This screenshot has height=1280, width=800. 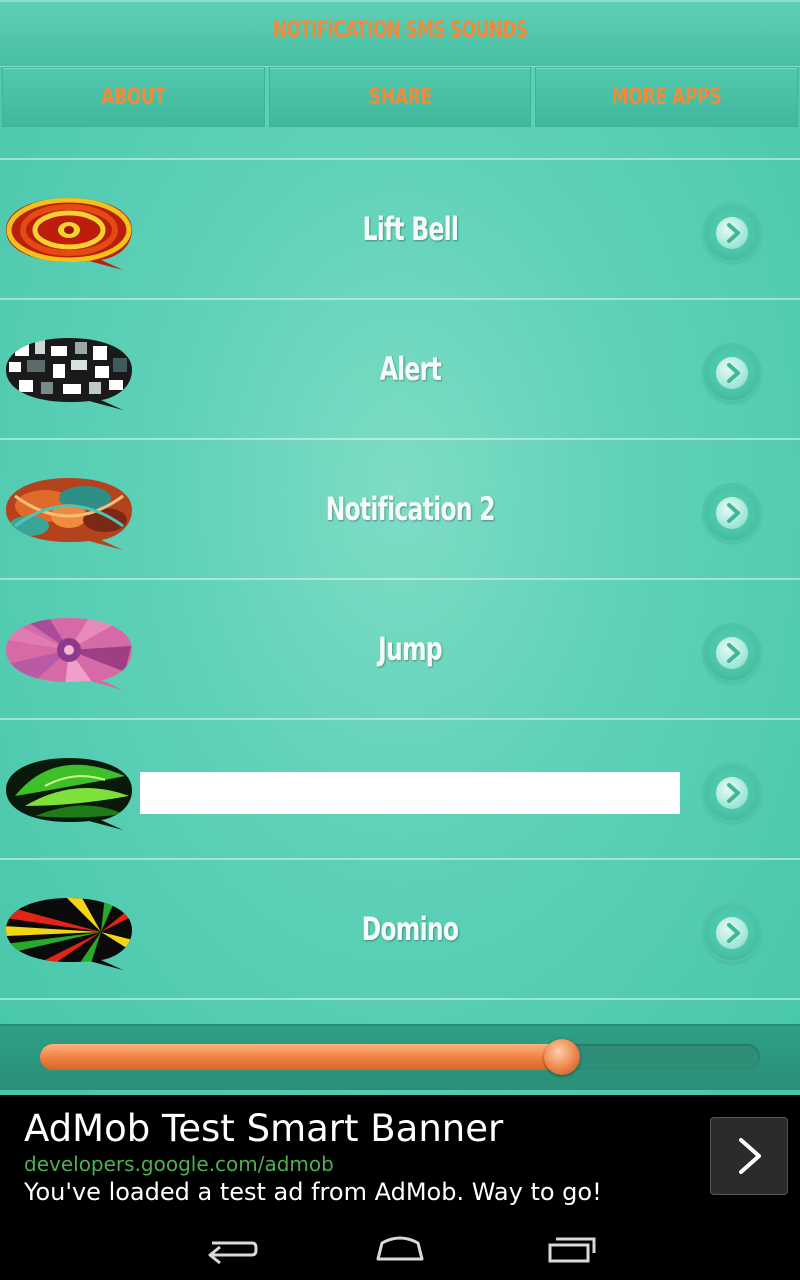 I want to click on recent-apps-button, so click(x=572, y=1248).